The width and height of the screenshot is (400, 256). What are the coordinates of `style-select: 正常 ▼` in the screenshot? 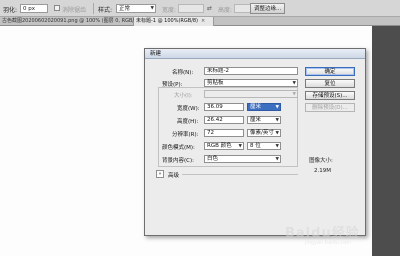 It's located at (136, 8).